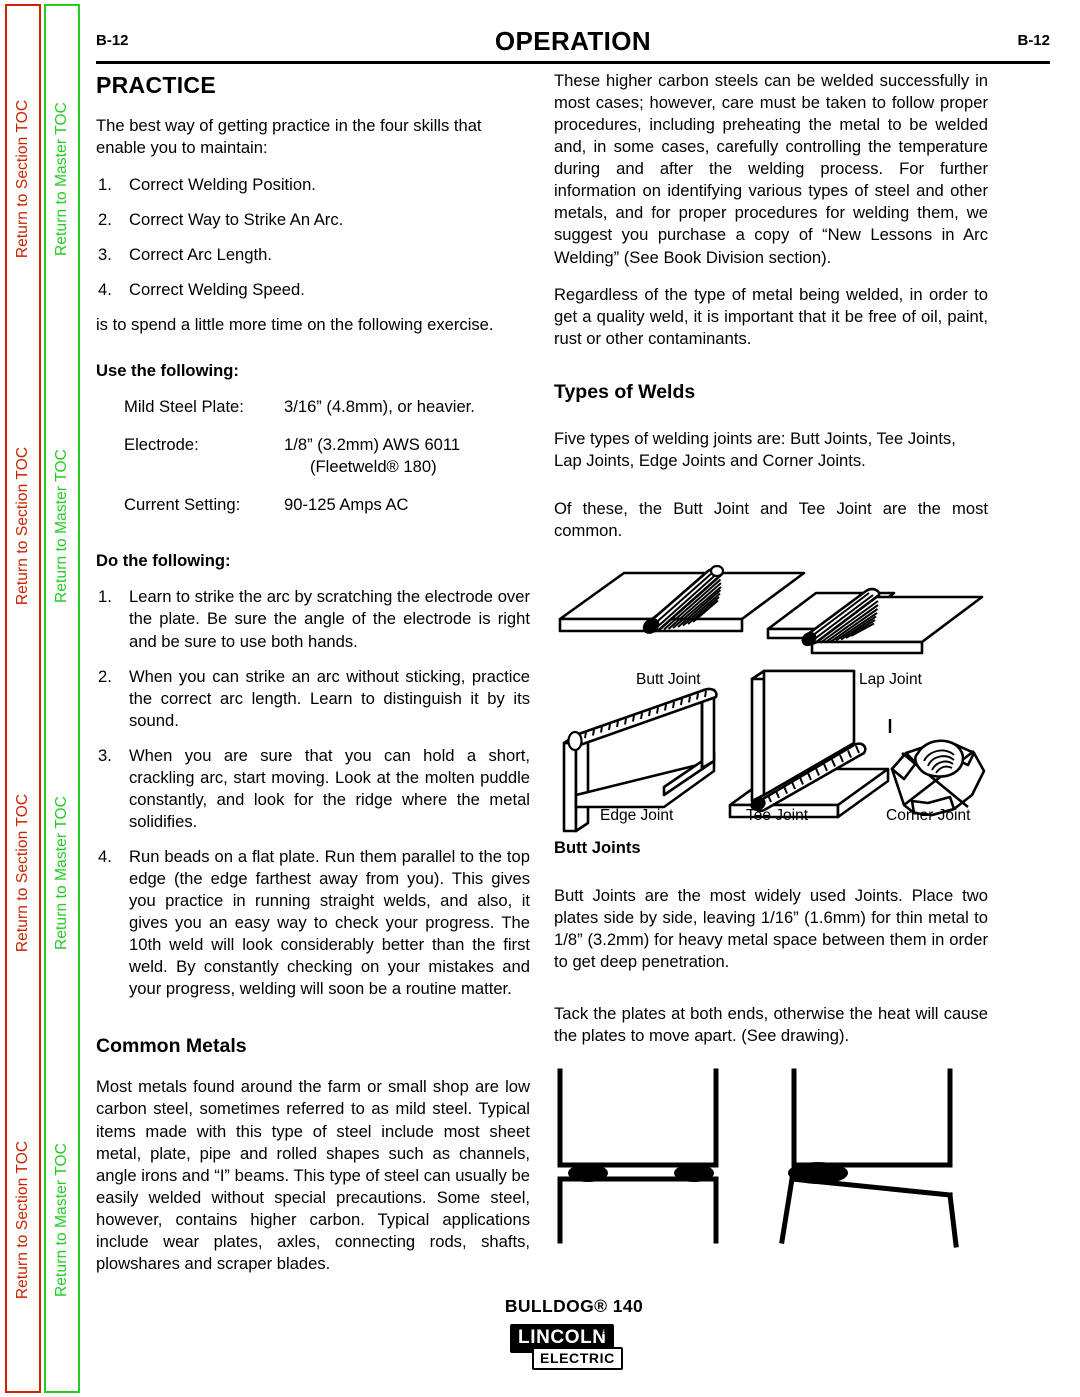  I want to click on skill-list-item-text: Correct Welding Position., so click(222, 184).